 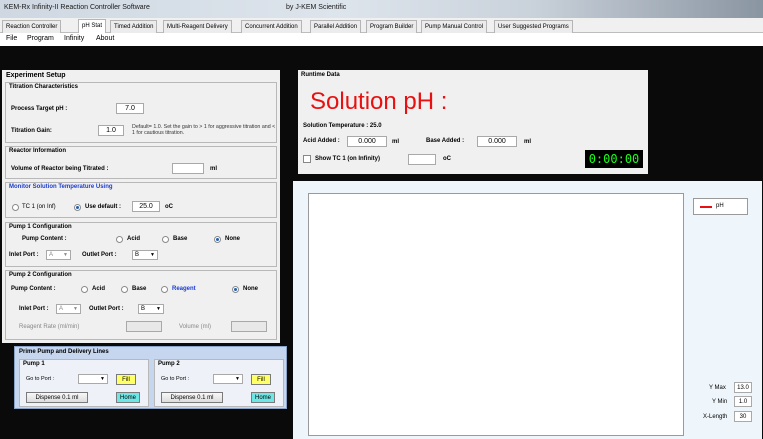 I want to click on pump2-base-radio, so click(x=124, y=289).